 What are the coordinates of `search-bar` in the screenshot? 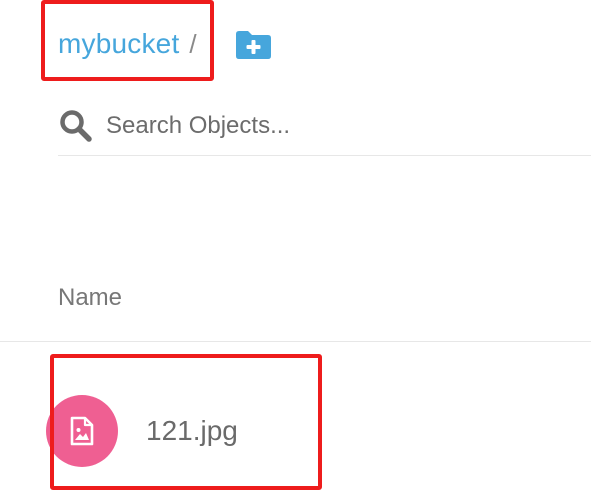 It's located at (324, 126).